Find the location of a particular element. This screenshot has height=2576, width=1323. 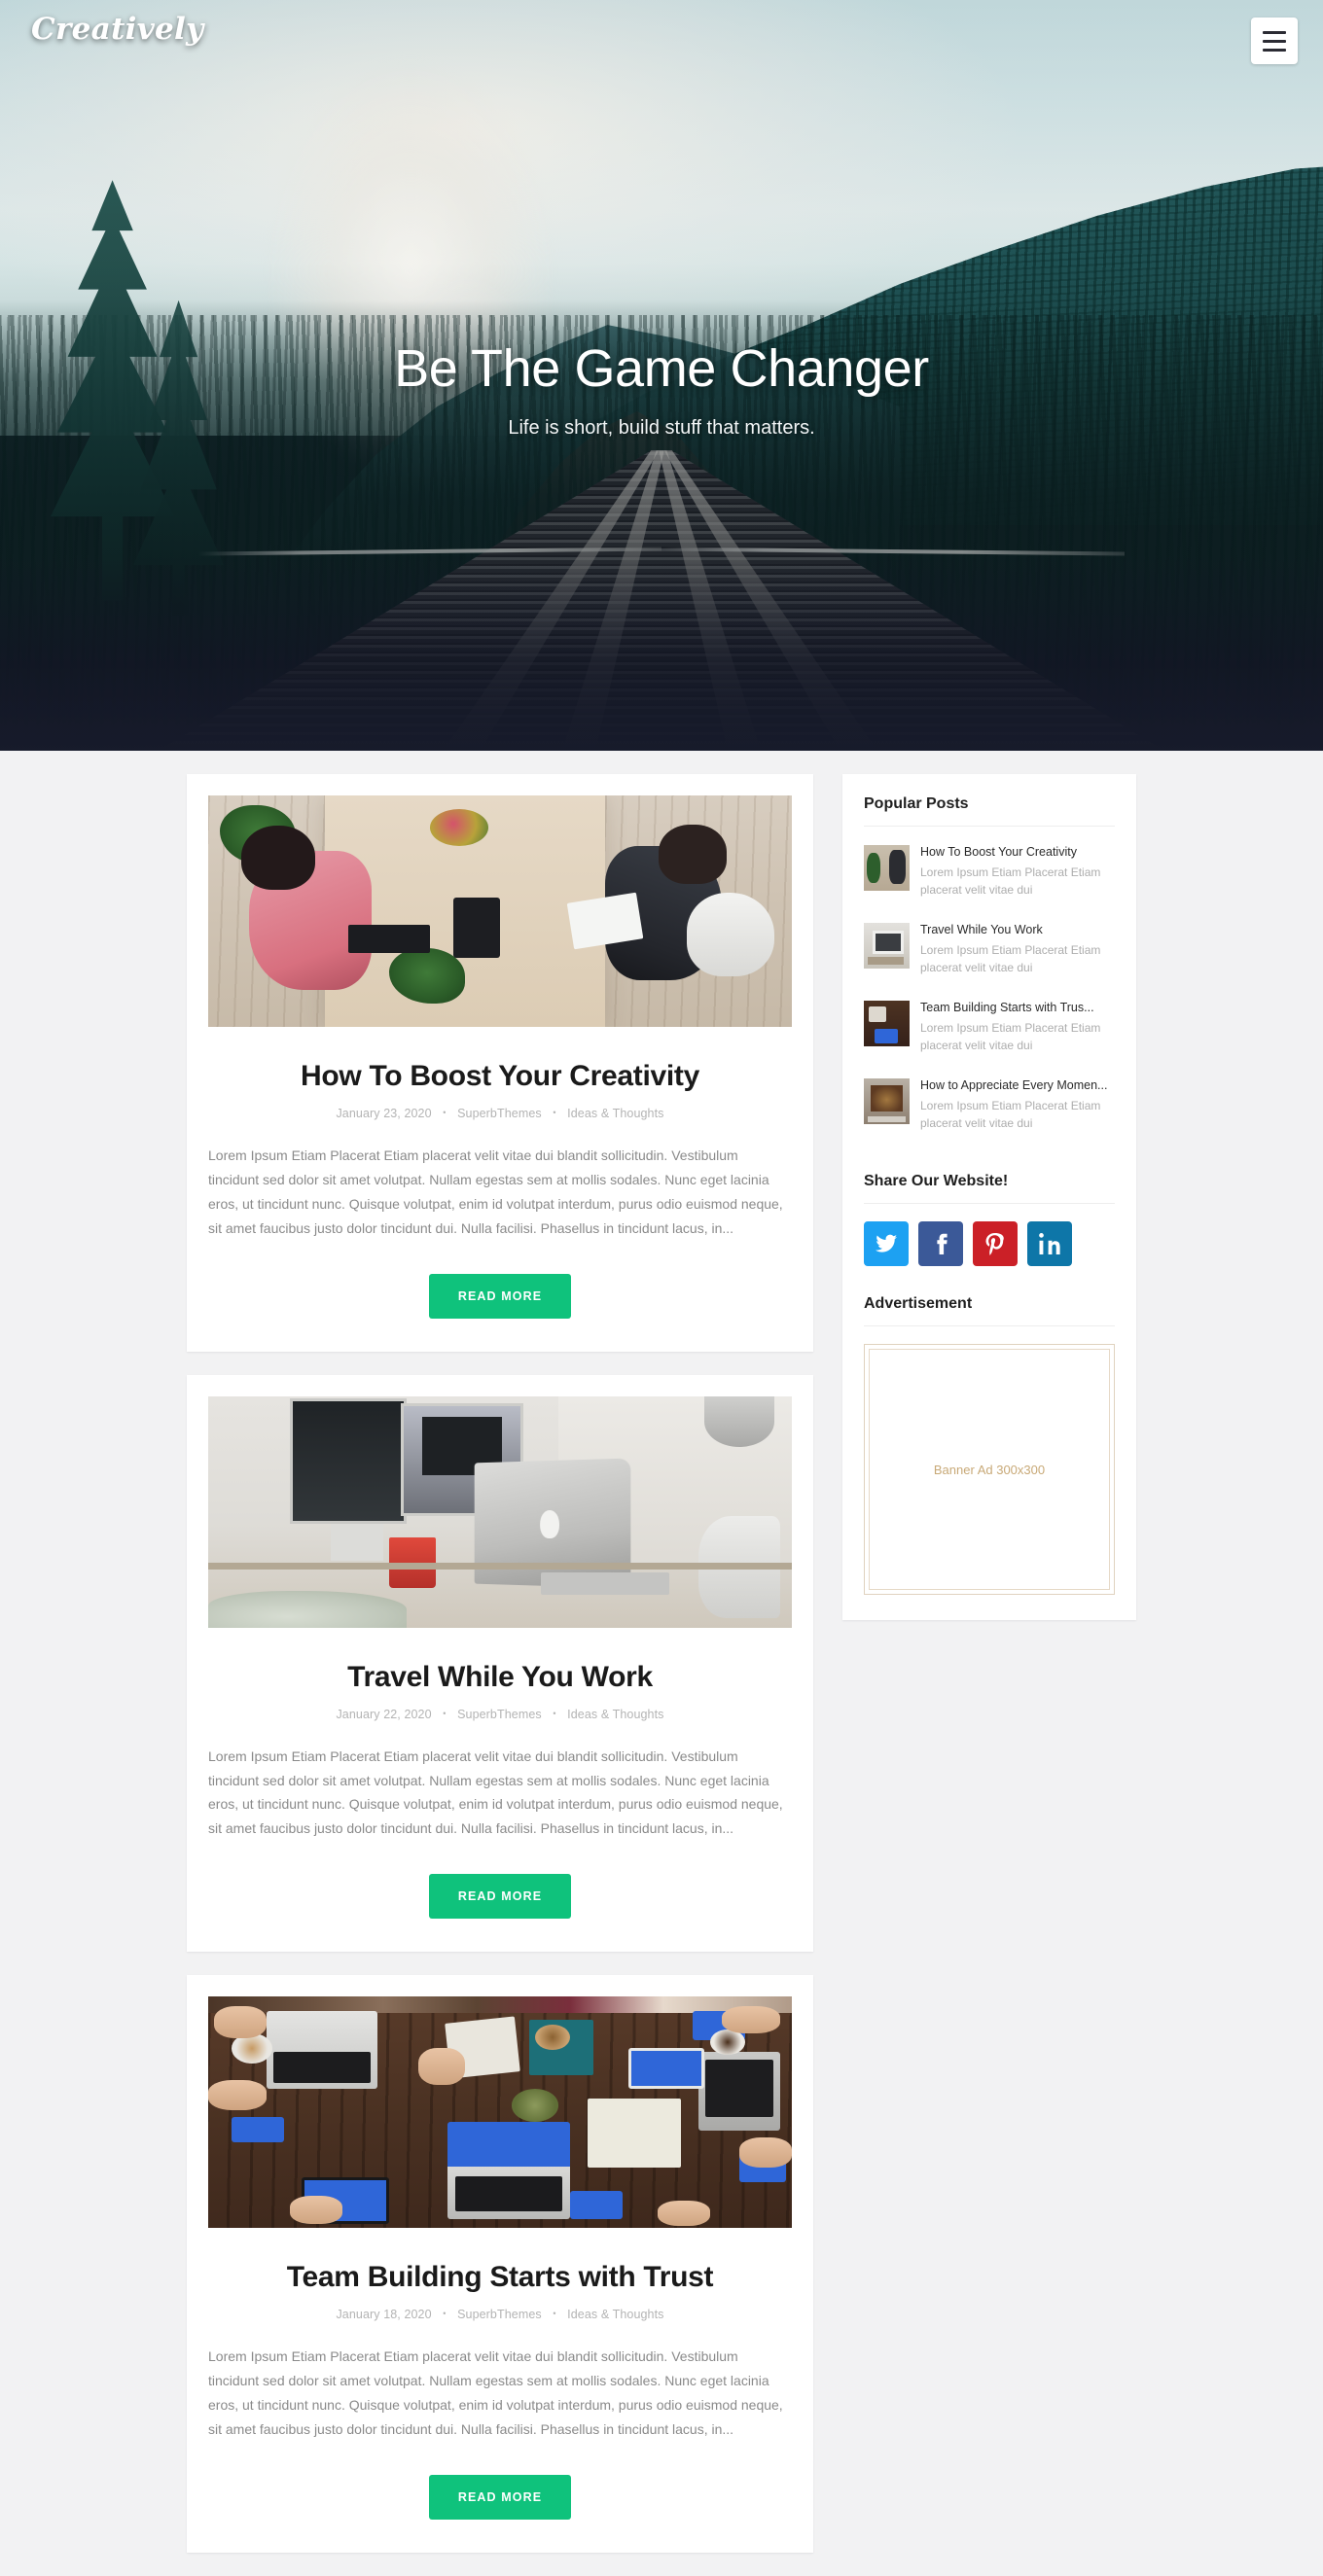

widget-advertisement: Advertisement Banner Ad 300x300 is located at coordinates (989, 1446).